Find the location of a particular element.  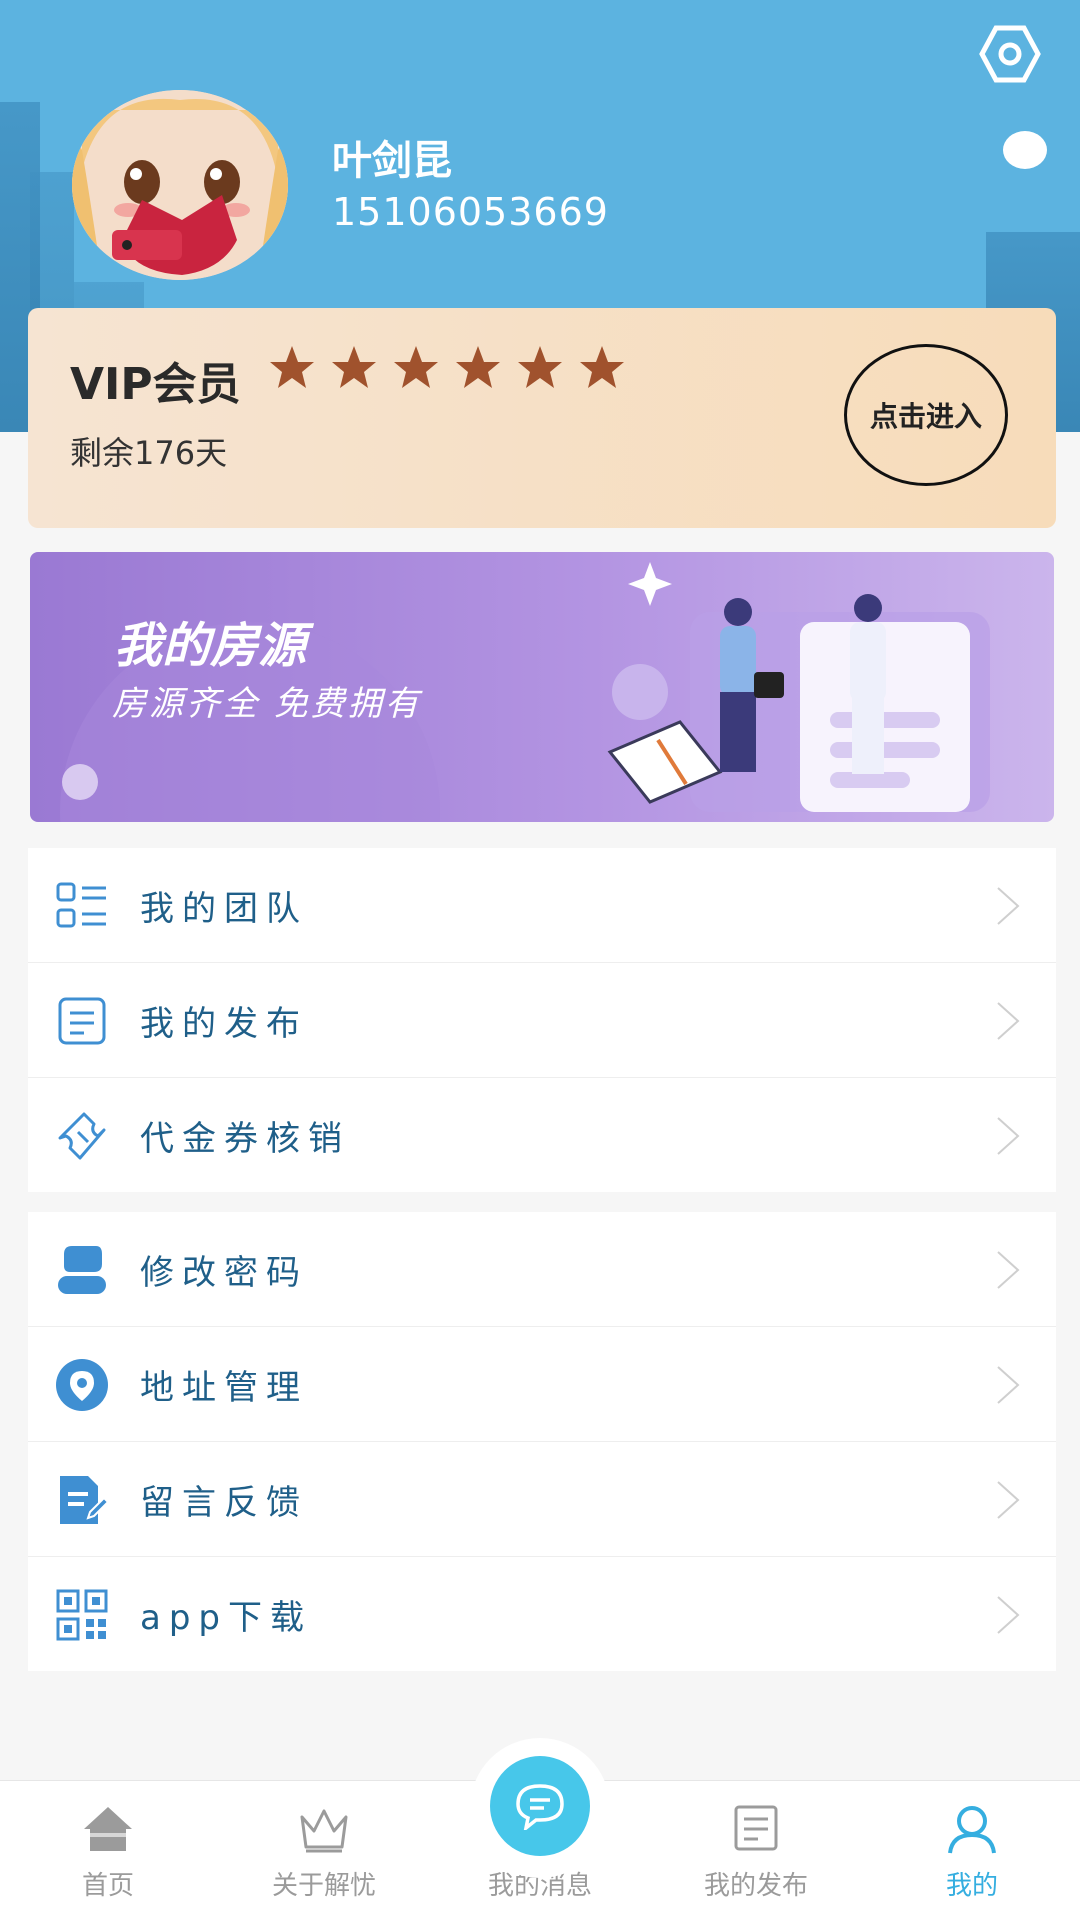

avatar is located at coordinates (180, 185).